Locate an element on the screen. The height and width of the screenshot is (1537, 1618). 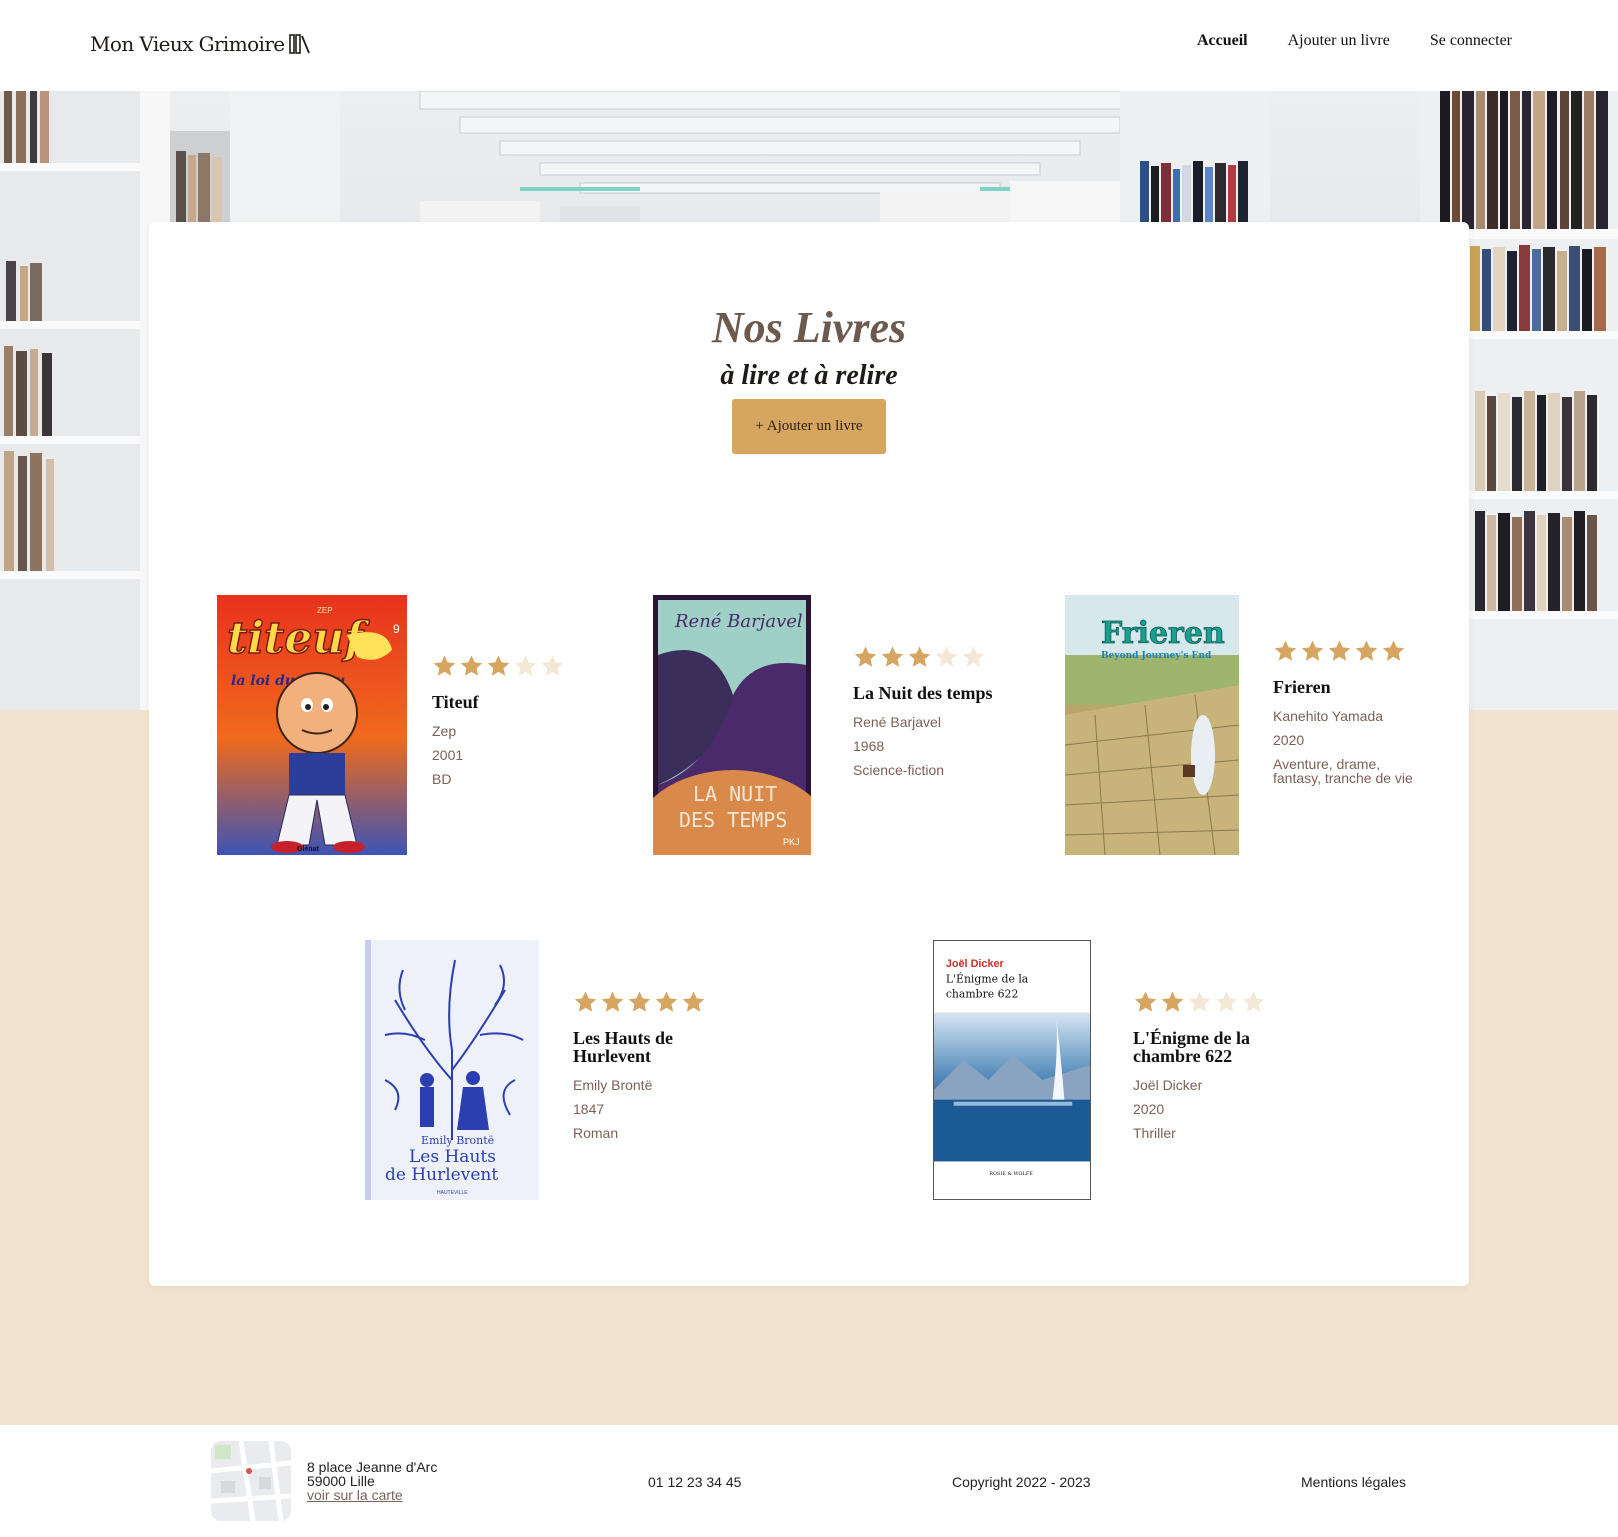
book-author: Zep is located at coordinates (444, 731).